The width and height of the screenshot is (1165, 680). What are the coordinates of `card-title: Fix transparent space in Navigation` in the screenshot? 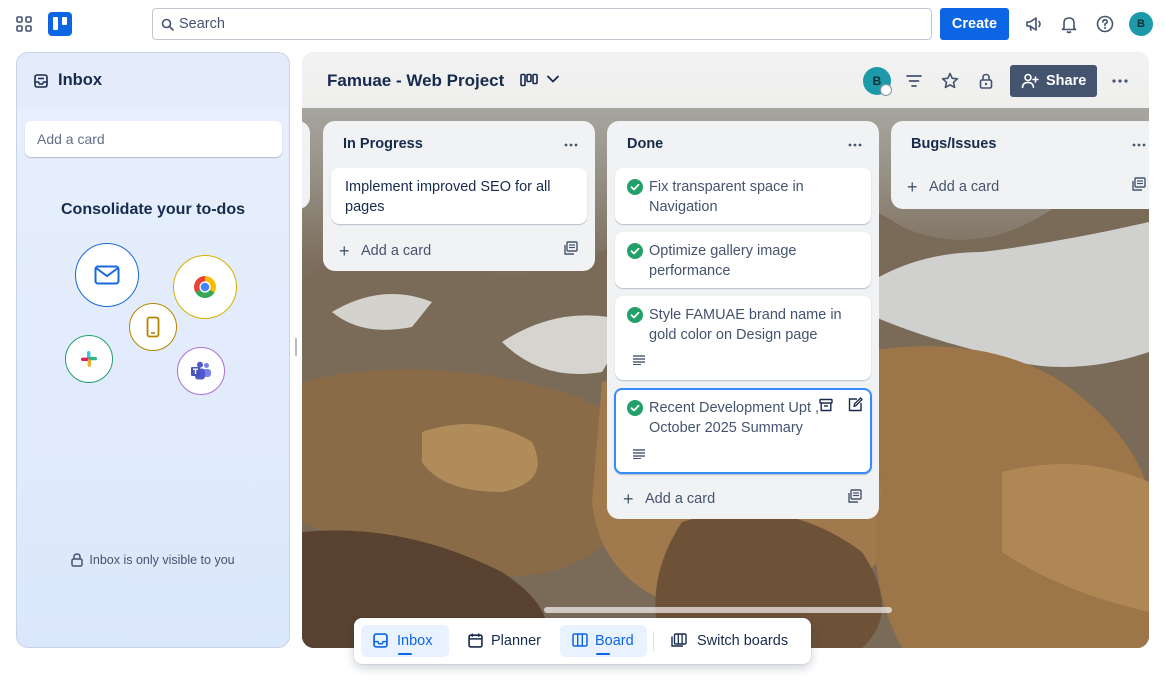 It's located at (726, 197).